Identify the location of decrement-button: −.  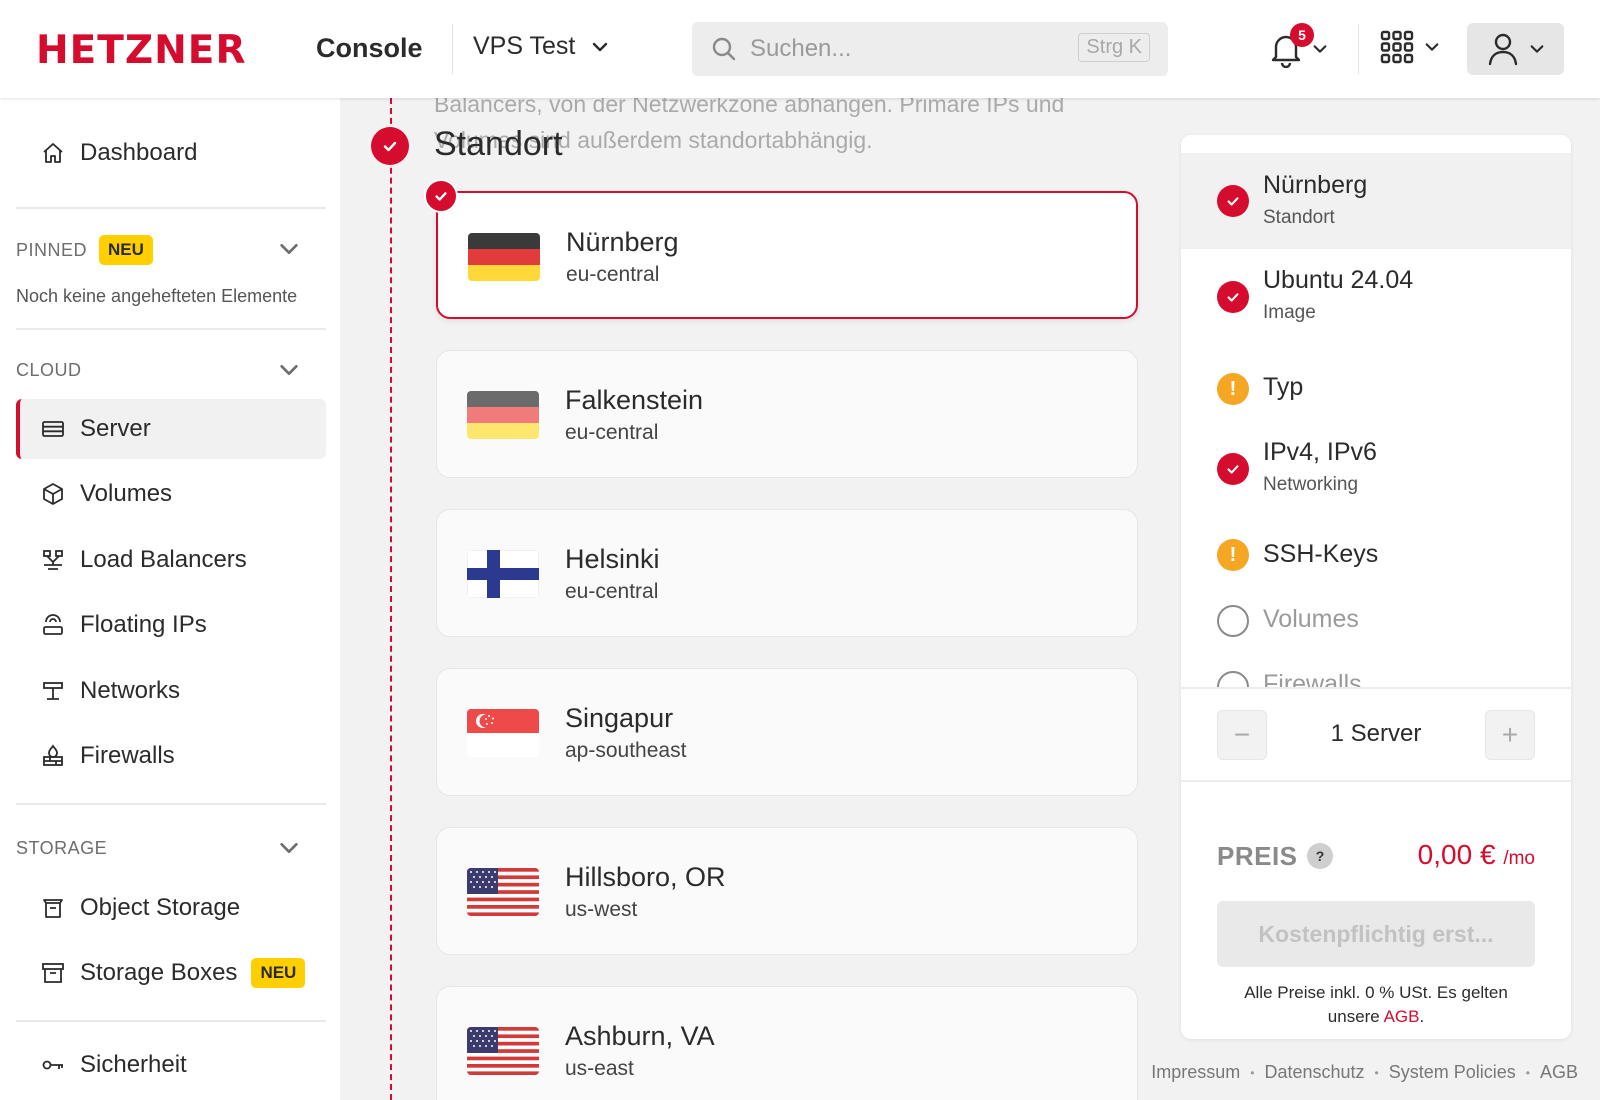
(1242, 735).